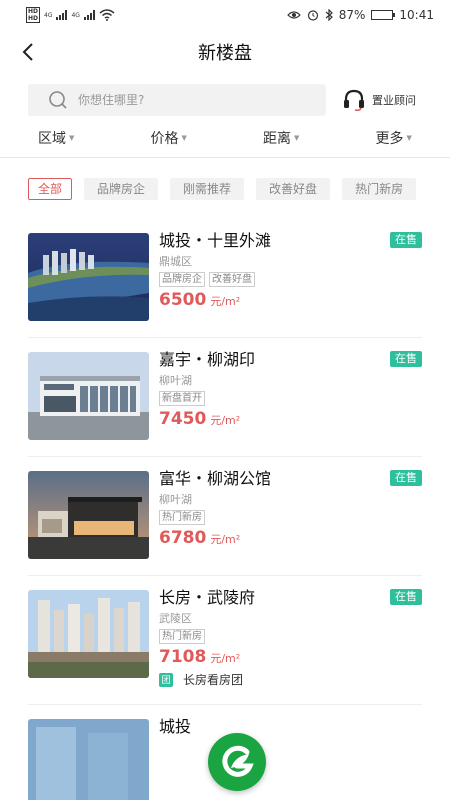  I want to click on tag-brand-developers: 品牌房企, so click(121, 189).